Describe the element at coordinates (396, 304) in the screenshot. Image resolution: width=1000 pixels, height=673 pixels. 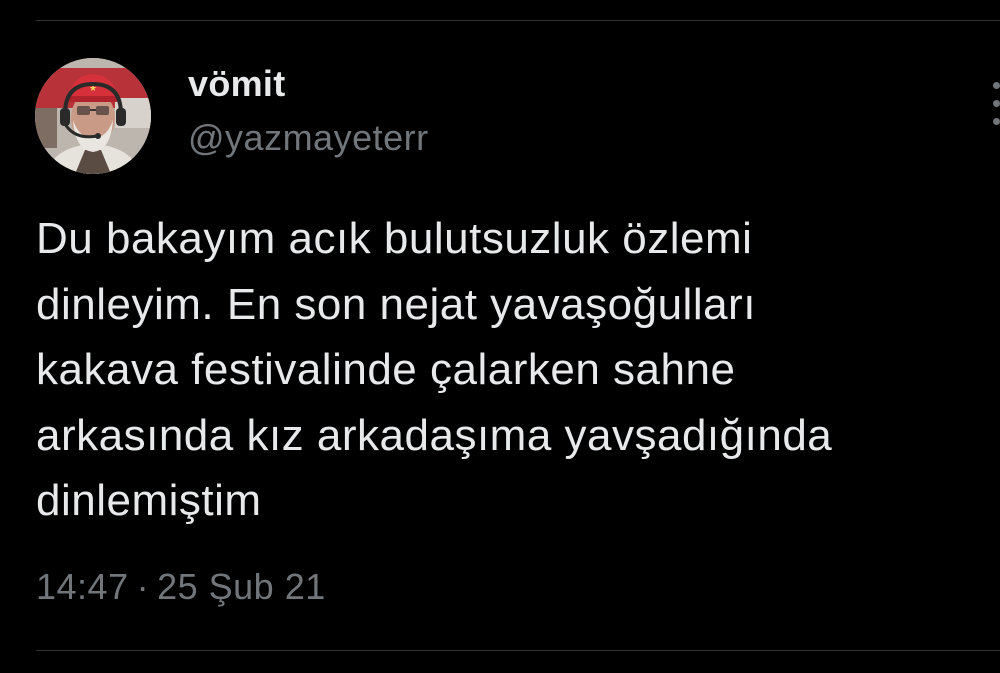
I see `tweet-text-line: dinleyim. En son nejat yavaşoğulları` at that location.